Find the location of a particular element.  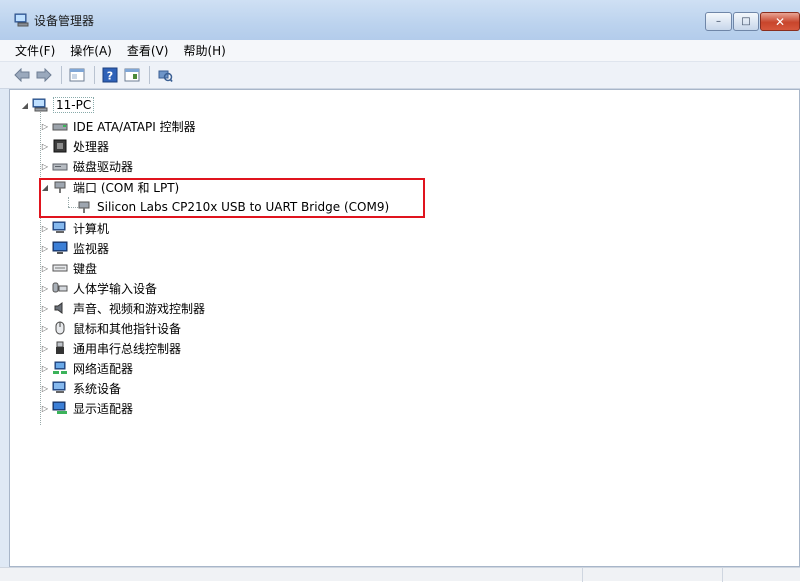

tree-item-label: 计算机 is located at coordinates (91, 228).